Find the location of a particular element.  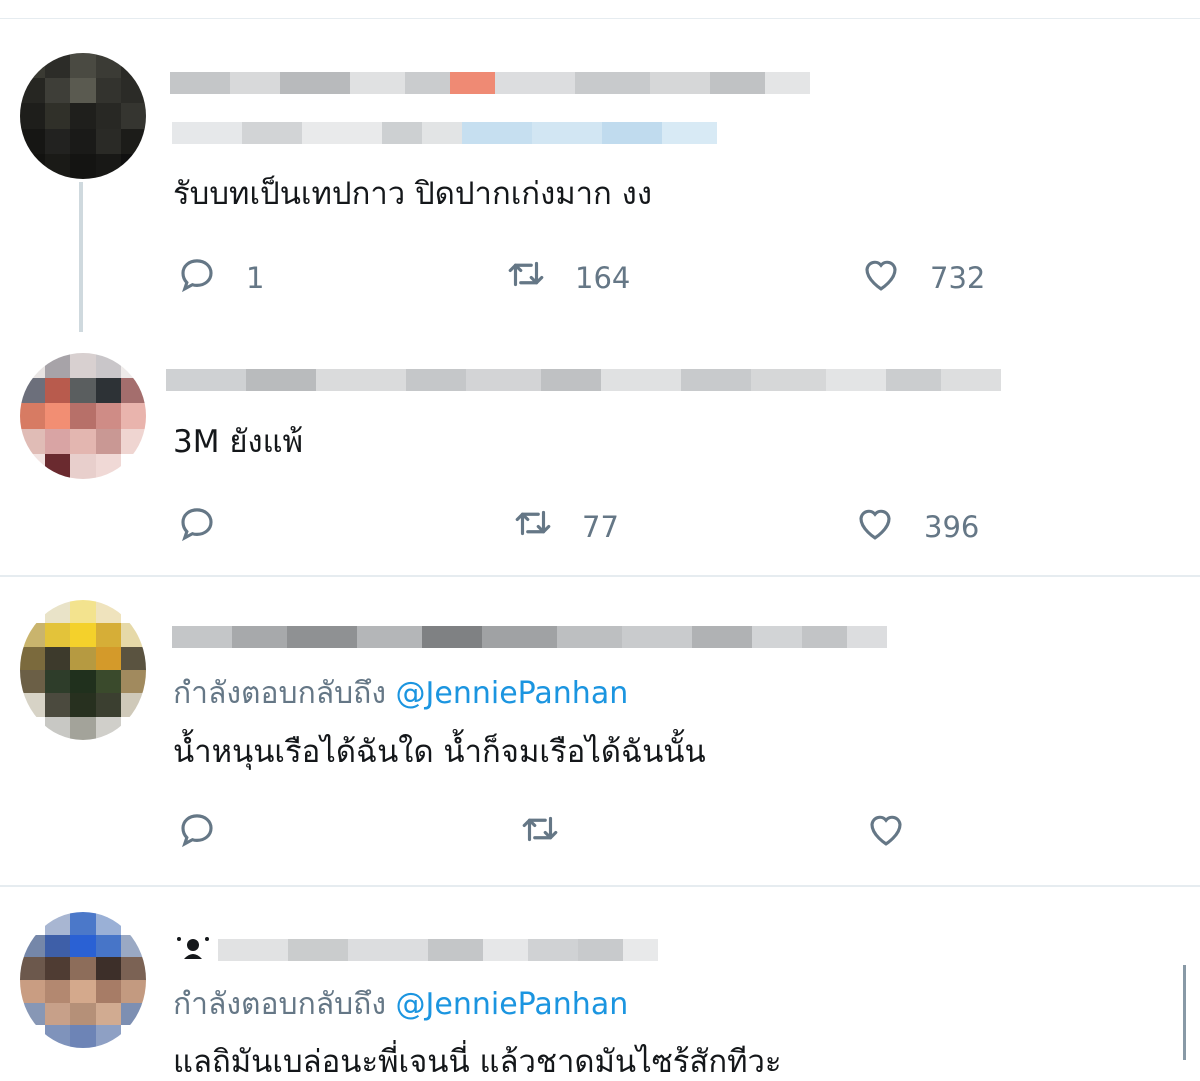

scrollbar is located at coordinates (1184, 1012).